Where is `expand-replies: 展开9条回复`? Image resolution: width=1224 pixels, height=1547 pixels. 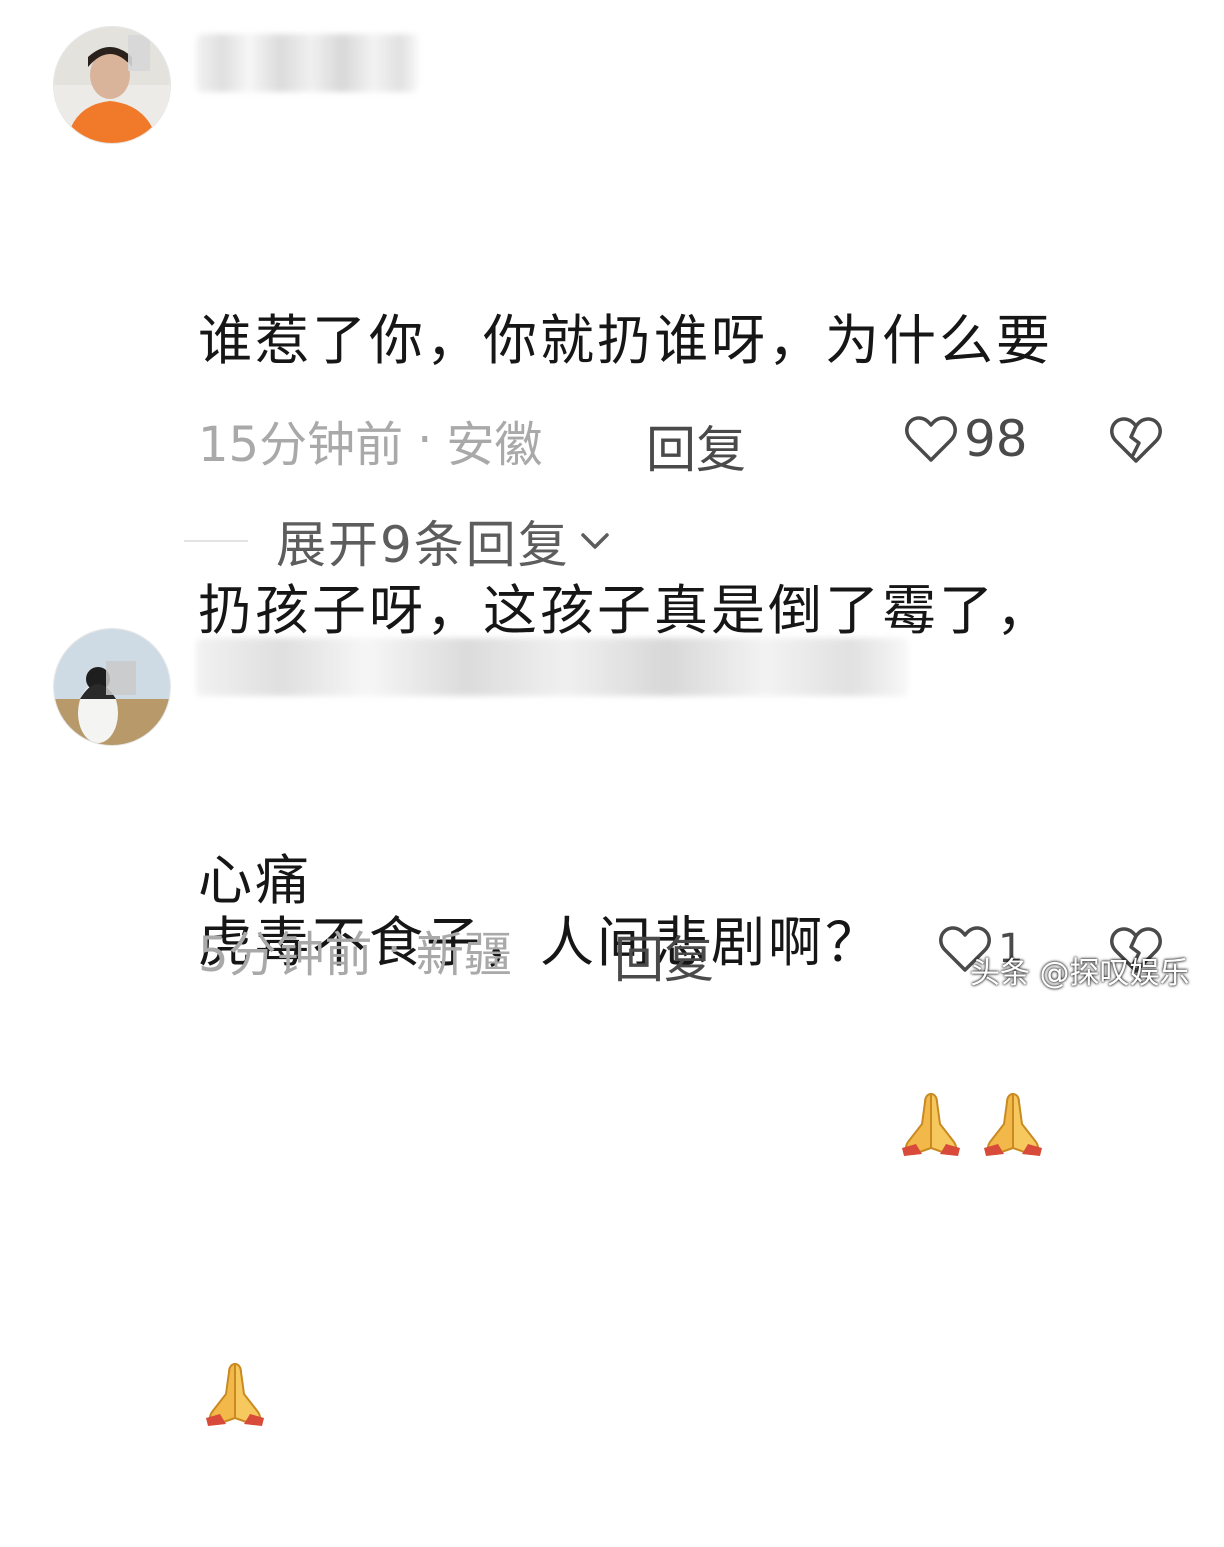
expand-replies: 展开9条回复 is located at coordinates (398, 542).